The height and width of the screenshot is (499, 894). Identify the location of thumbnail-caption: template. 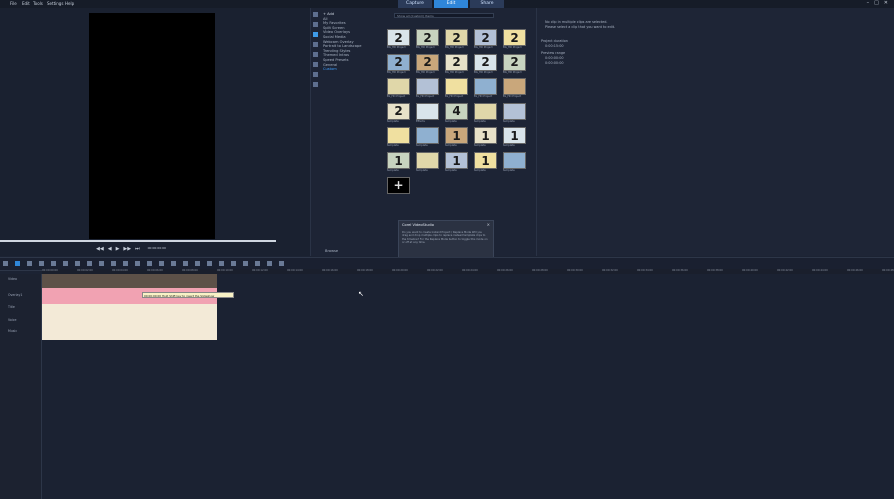
(451, 170).